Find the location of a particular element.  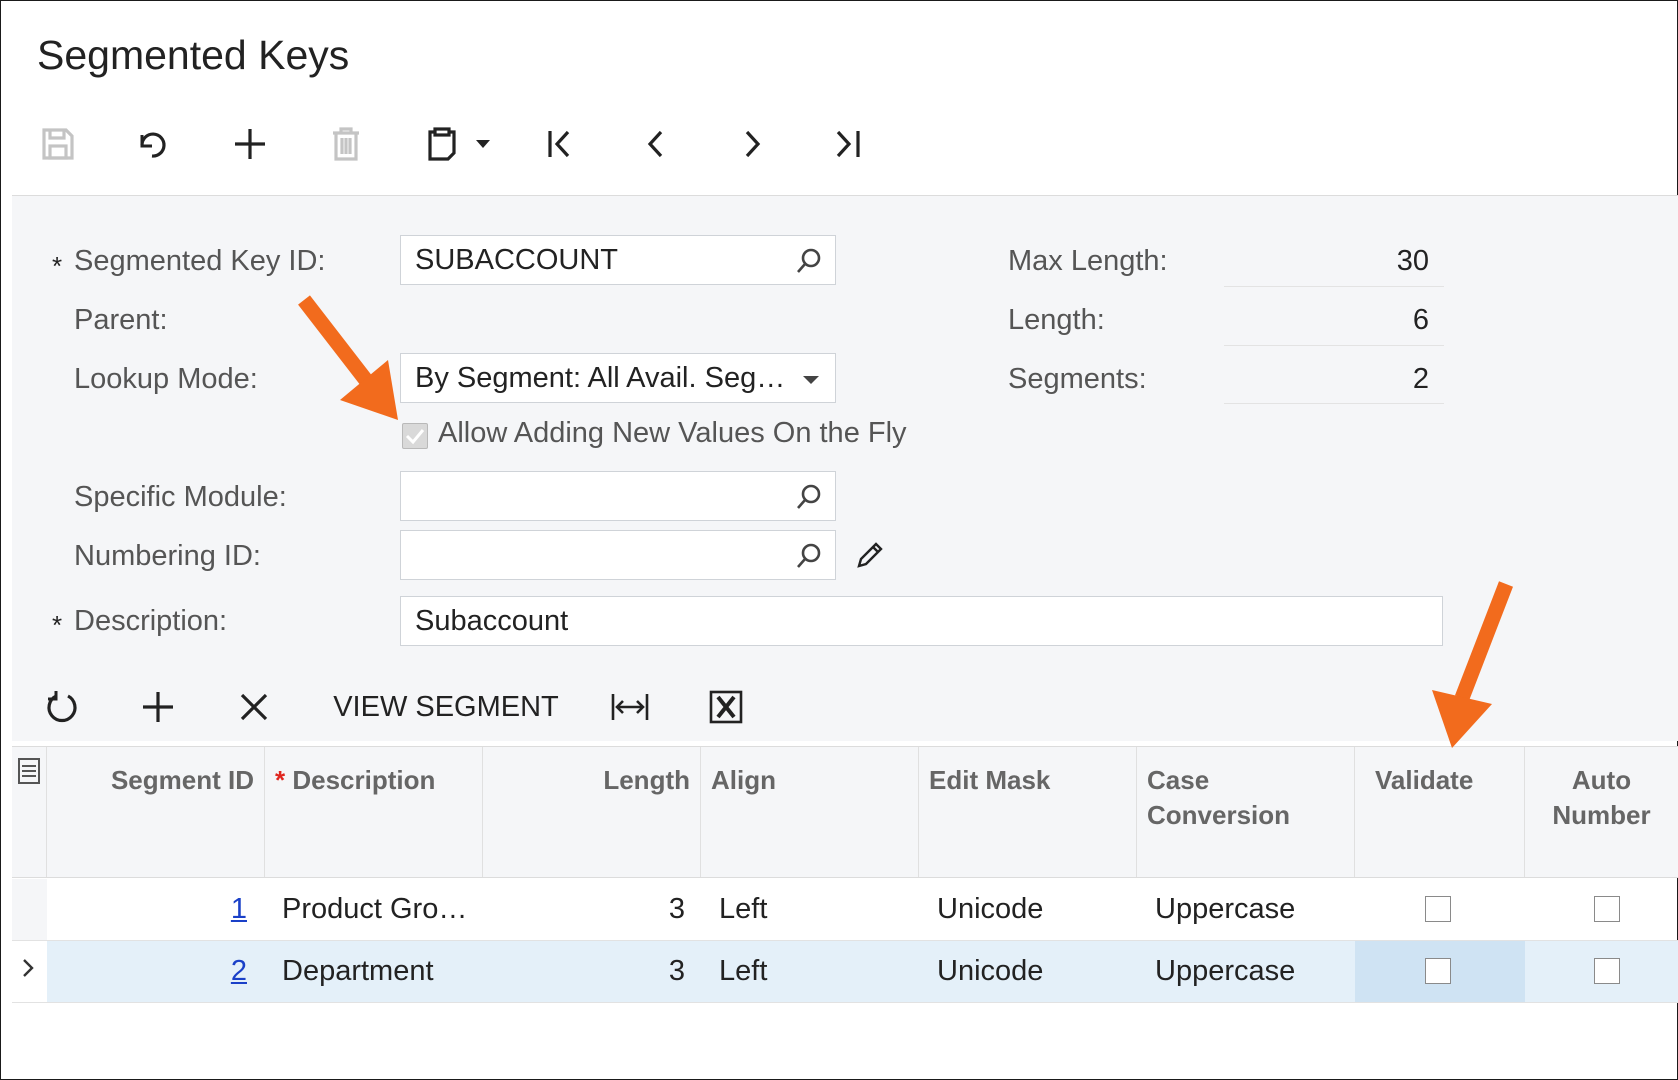

annotation-arrow-validate is located at coordinates (1472, 664).